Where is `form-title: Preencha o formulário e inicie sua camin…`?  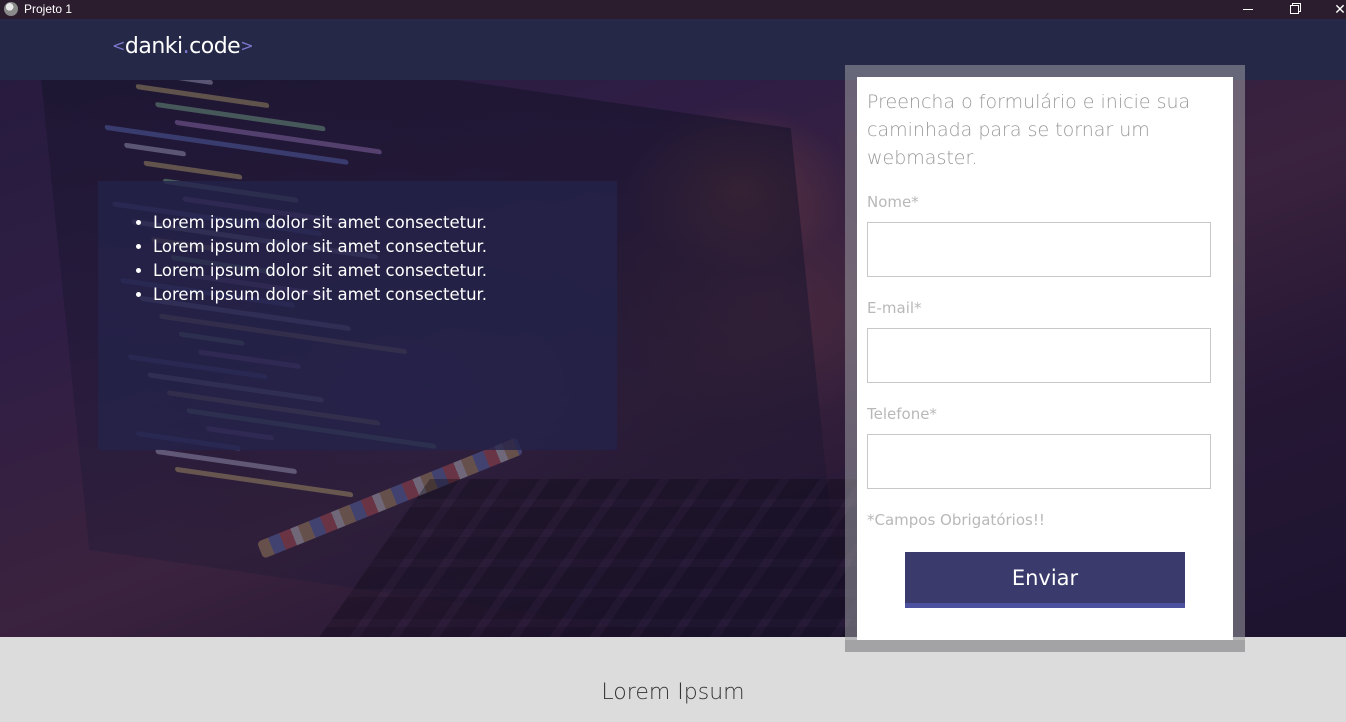
form-title: Preencha o formulário e inicie sua camin… is located at coordinates (1029, 130).